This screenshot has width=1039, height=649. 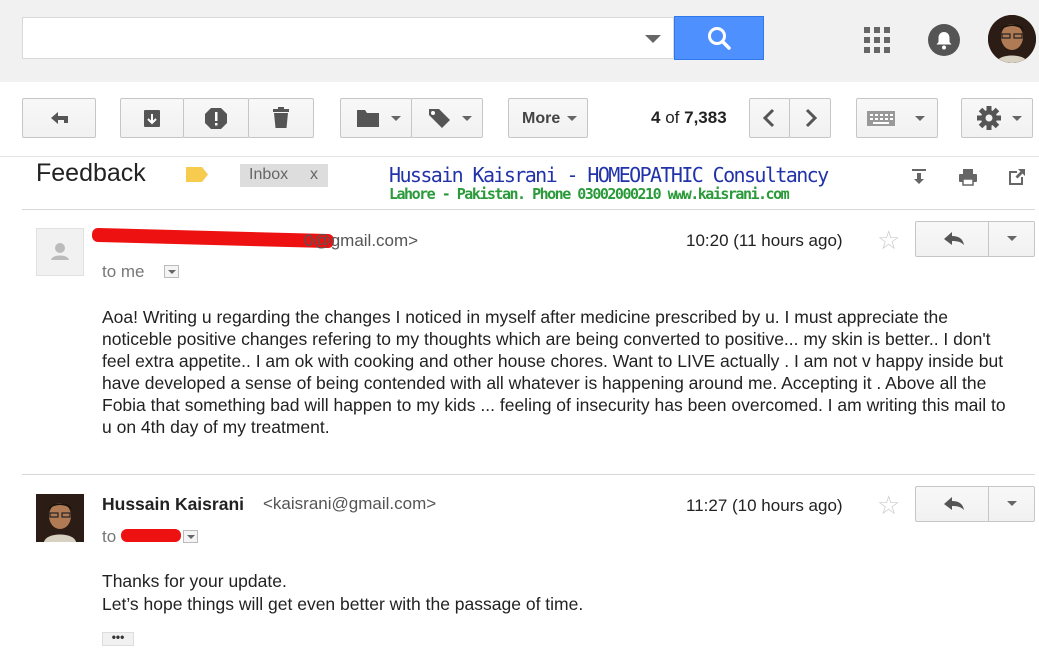 I want to click on message-1-reply-button, so click(x=952, y=239).